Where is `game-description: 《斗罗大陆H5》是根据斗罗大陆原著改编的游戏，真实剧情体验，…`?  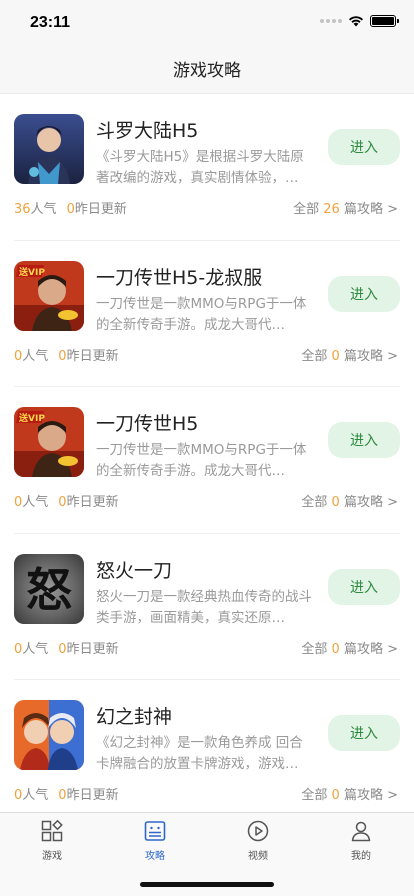
game-description: 《斗罗大陆H5》是根据斗罗大陆原著改编的游戏，真实剧情体验，… is located at coordinates (200, 167).